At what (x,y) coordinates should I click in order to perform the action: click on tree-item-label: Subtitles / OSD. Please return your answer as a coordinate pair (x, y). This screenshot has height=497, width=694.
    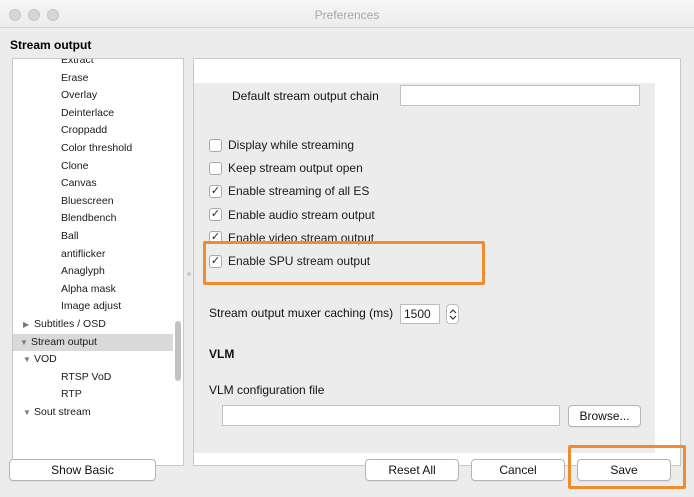
    Looking at the image, I should click on (70, 324).